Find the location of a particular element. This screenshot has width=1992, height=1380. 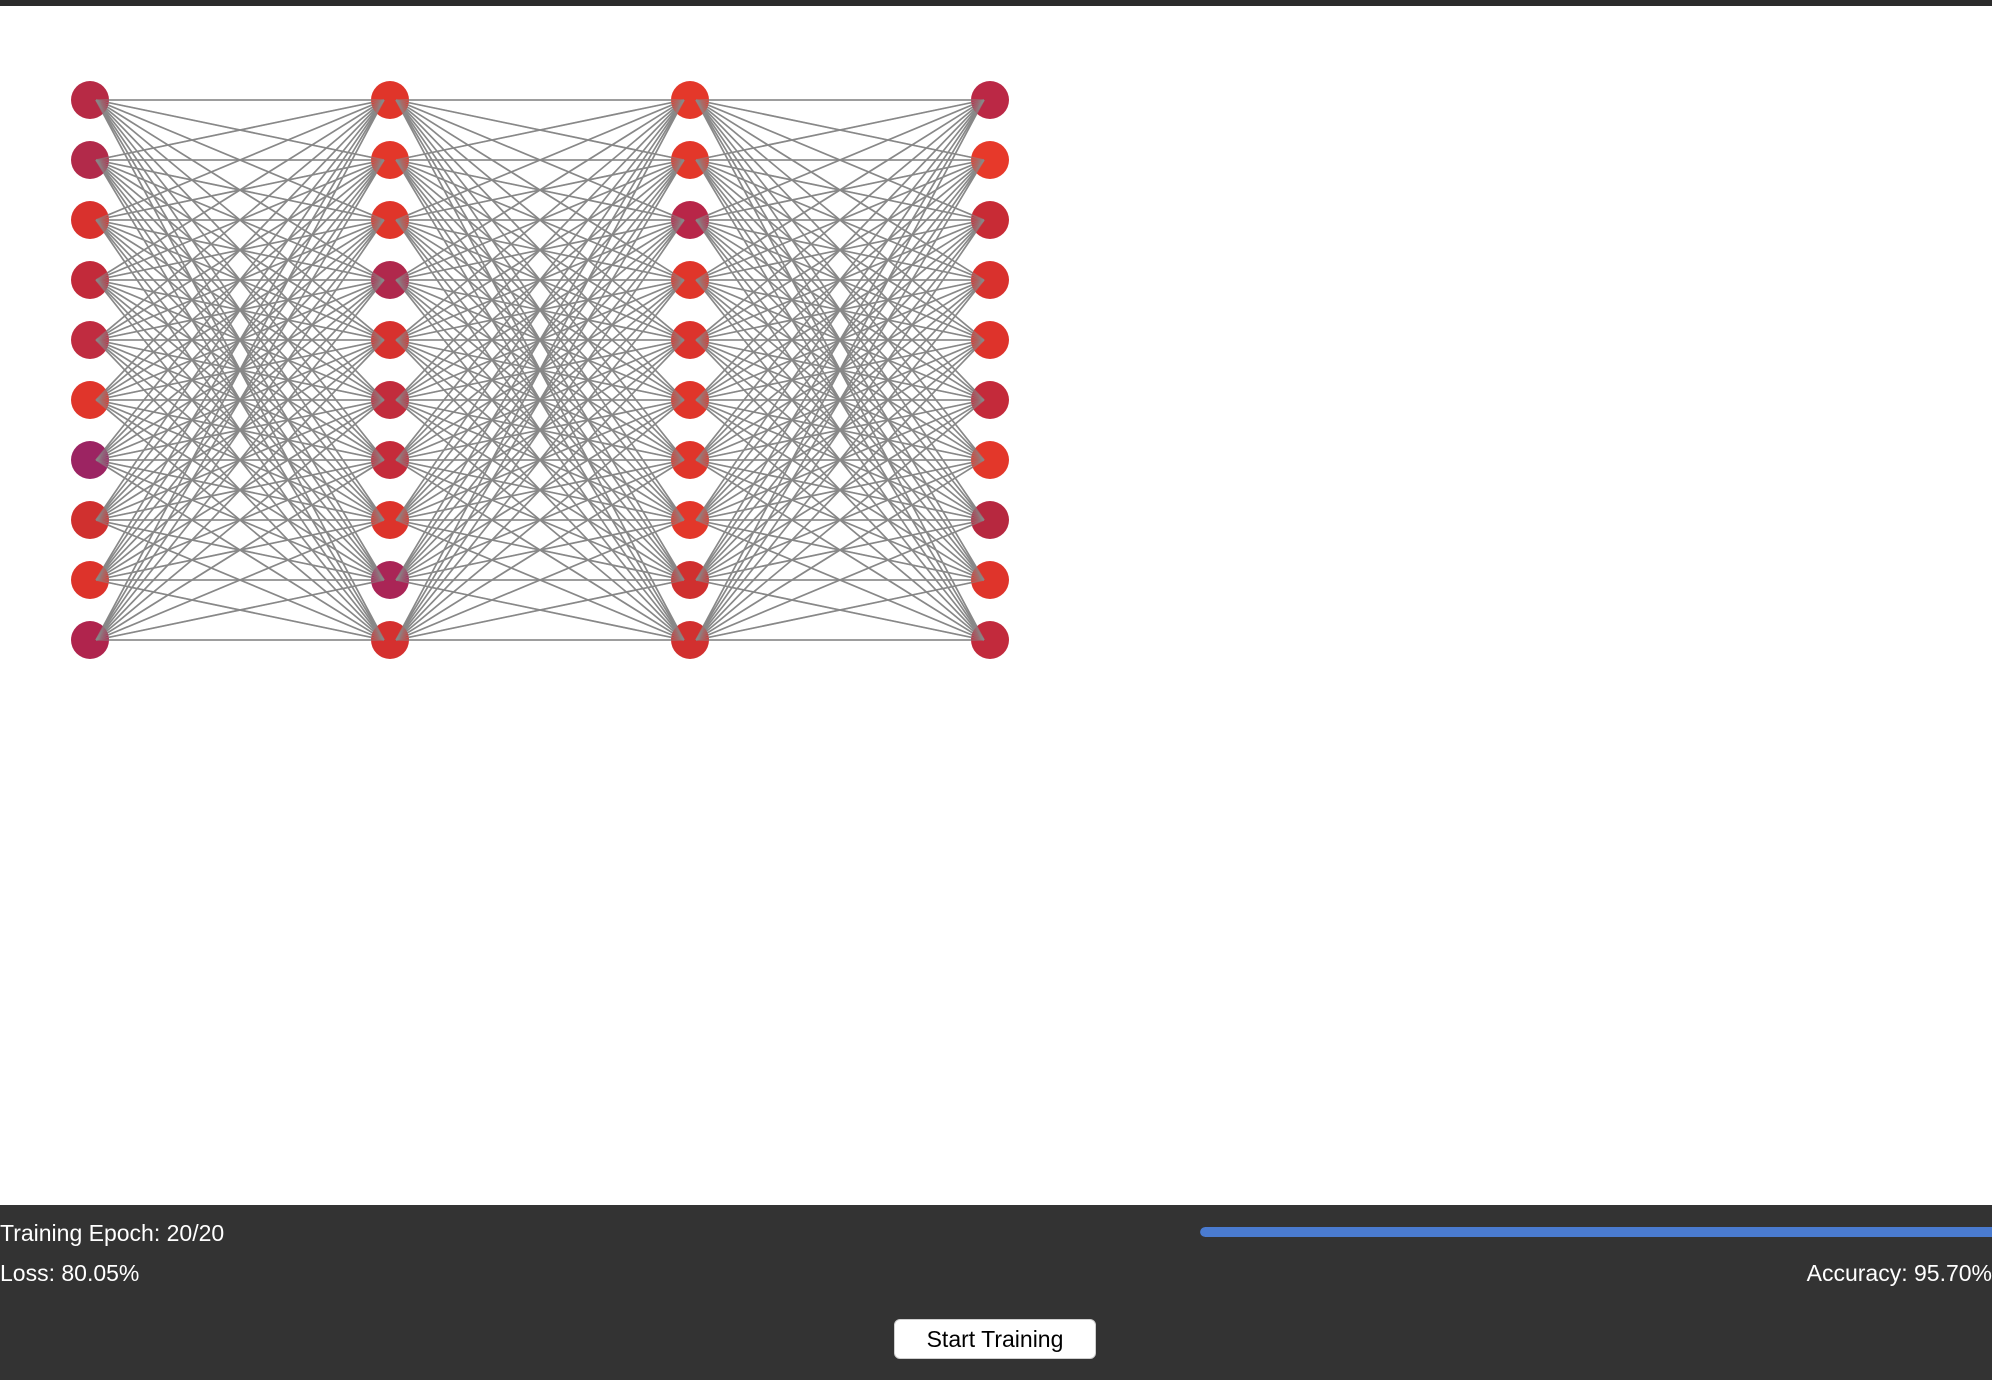

start-training-button: Start Training is located at coordinates (995, 1339).